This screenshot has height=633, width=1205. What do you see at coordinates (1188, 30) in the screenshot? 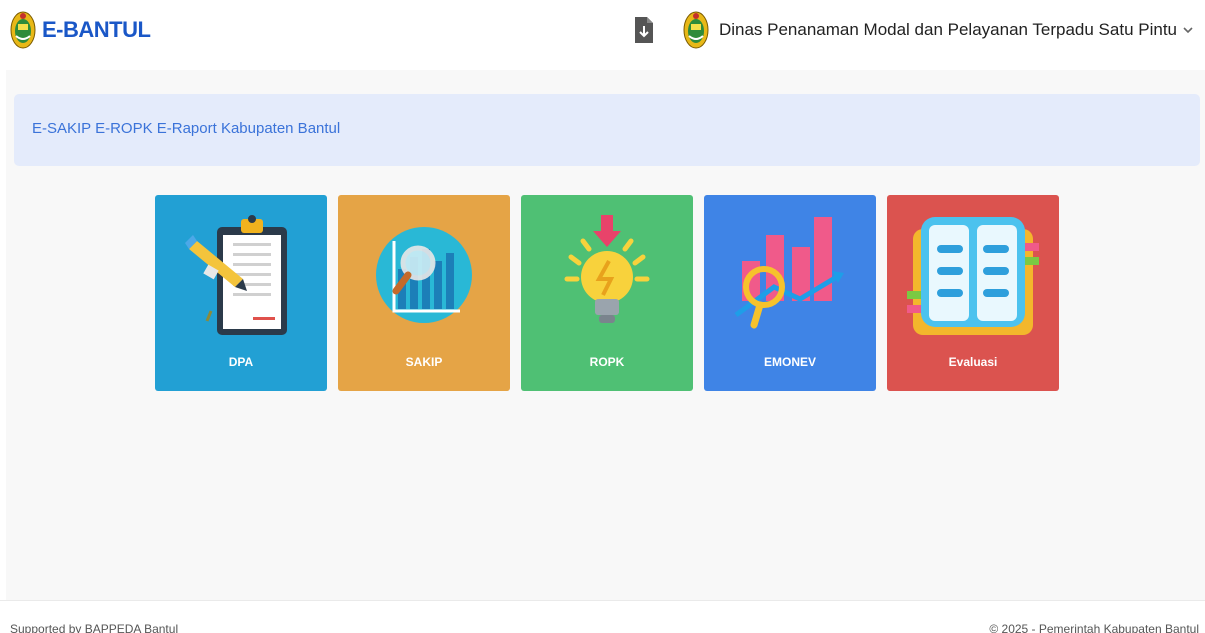
I see `chevron-down-icon` at bounding box center [1188, 30].